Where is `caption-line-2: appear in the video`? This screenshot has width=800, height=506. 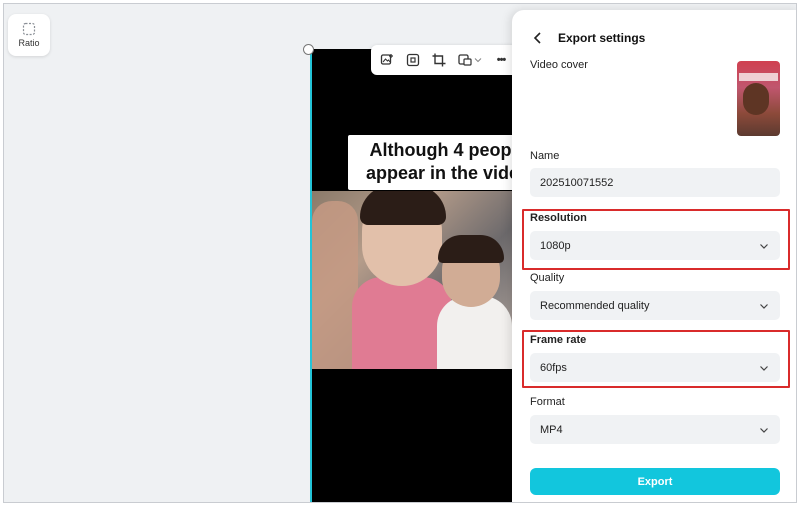
caption-line-2: appear in the video is located at coordinates (446, 173).